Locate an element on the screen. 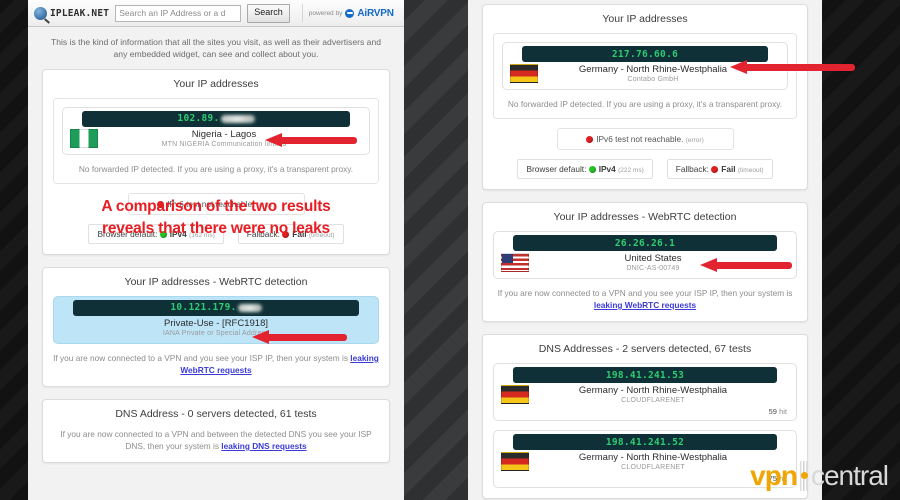 This screenshot has width=900, height=500. ip-bar: 10.121.179. is located at coordinates (216, 307).